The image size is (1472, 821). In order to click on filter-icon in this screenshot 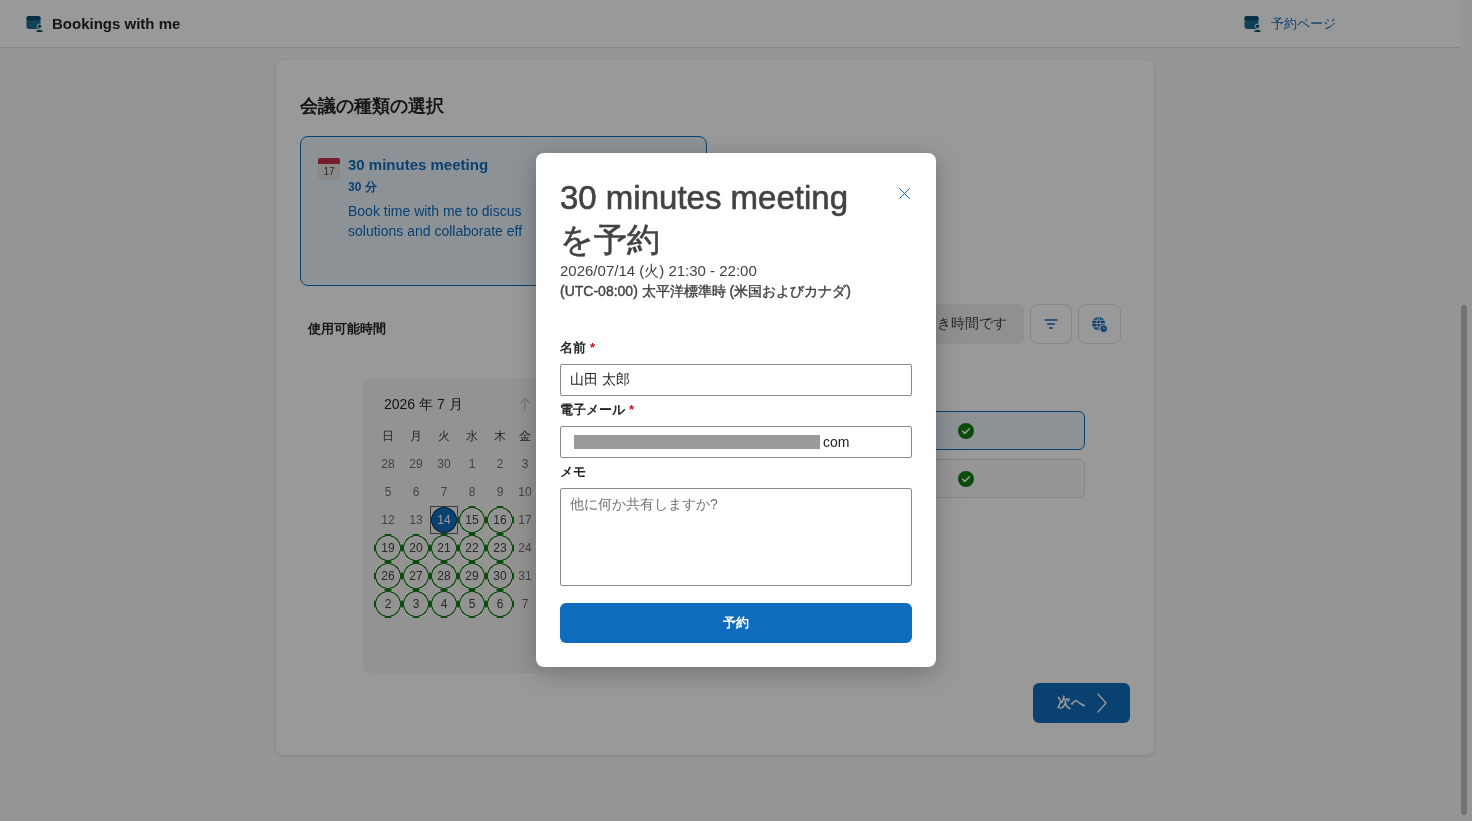, I will do `click(1051, 324)`.